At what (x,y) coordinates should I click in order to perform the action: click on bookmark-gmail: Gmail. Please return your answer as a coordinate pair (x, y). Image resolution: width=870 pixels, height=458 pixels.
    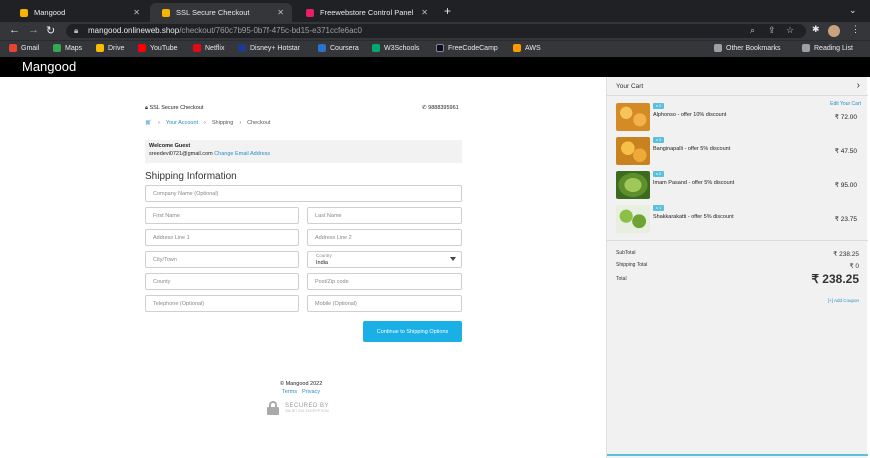
    Looking at the image, I should click on (24, 48).